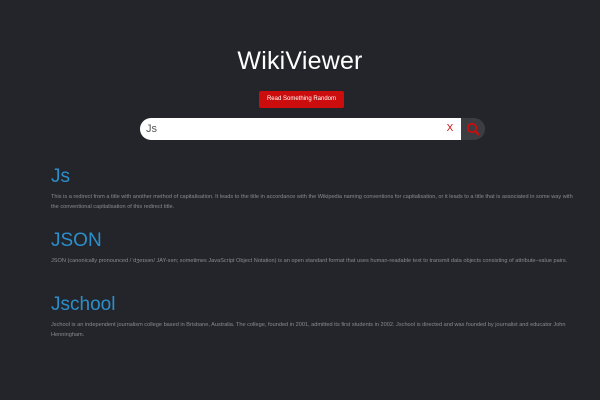 The height and width of the screenshot is (400, 600). I want to click on random-article-button: Read Something Random, so click(301, 99).